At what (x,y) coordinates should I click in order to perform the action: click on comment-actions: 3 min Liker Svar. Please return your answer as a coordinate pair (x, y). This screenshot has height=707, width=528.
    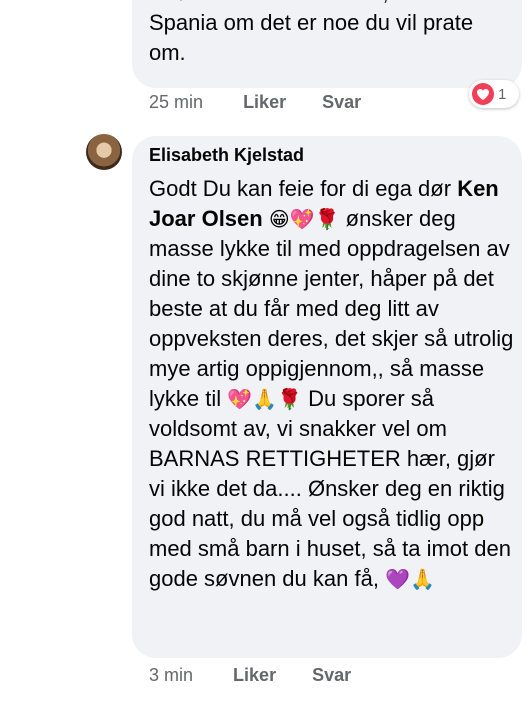
    Looking at the image, I should click on (250, 675).